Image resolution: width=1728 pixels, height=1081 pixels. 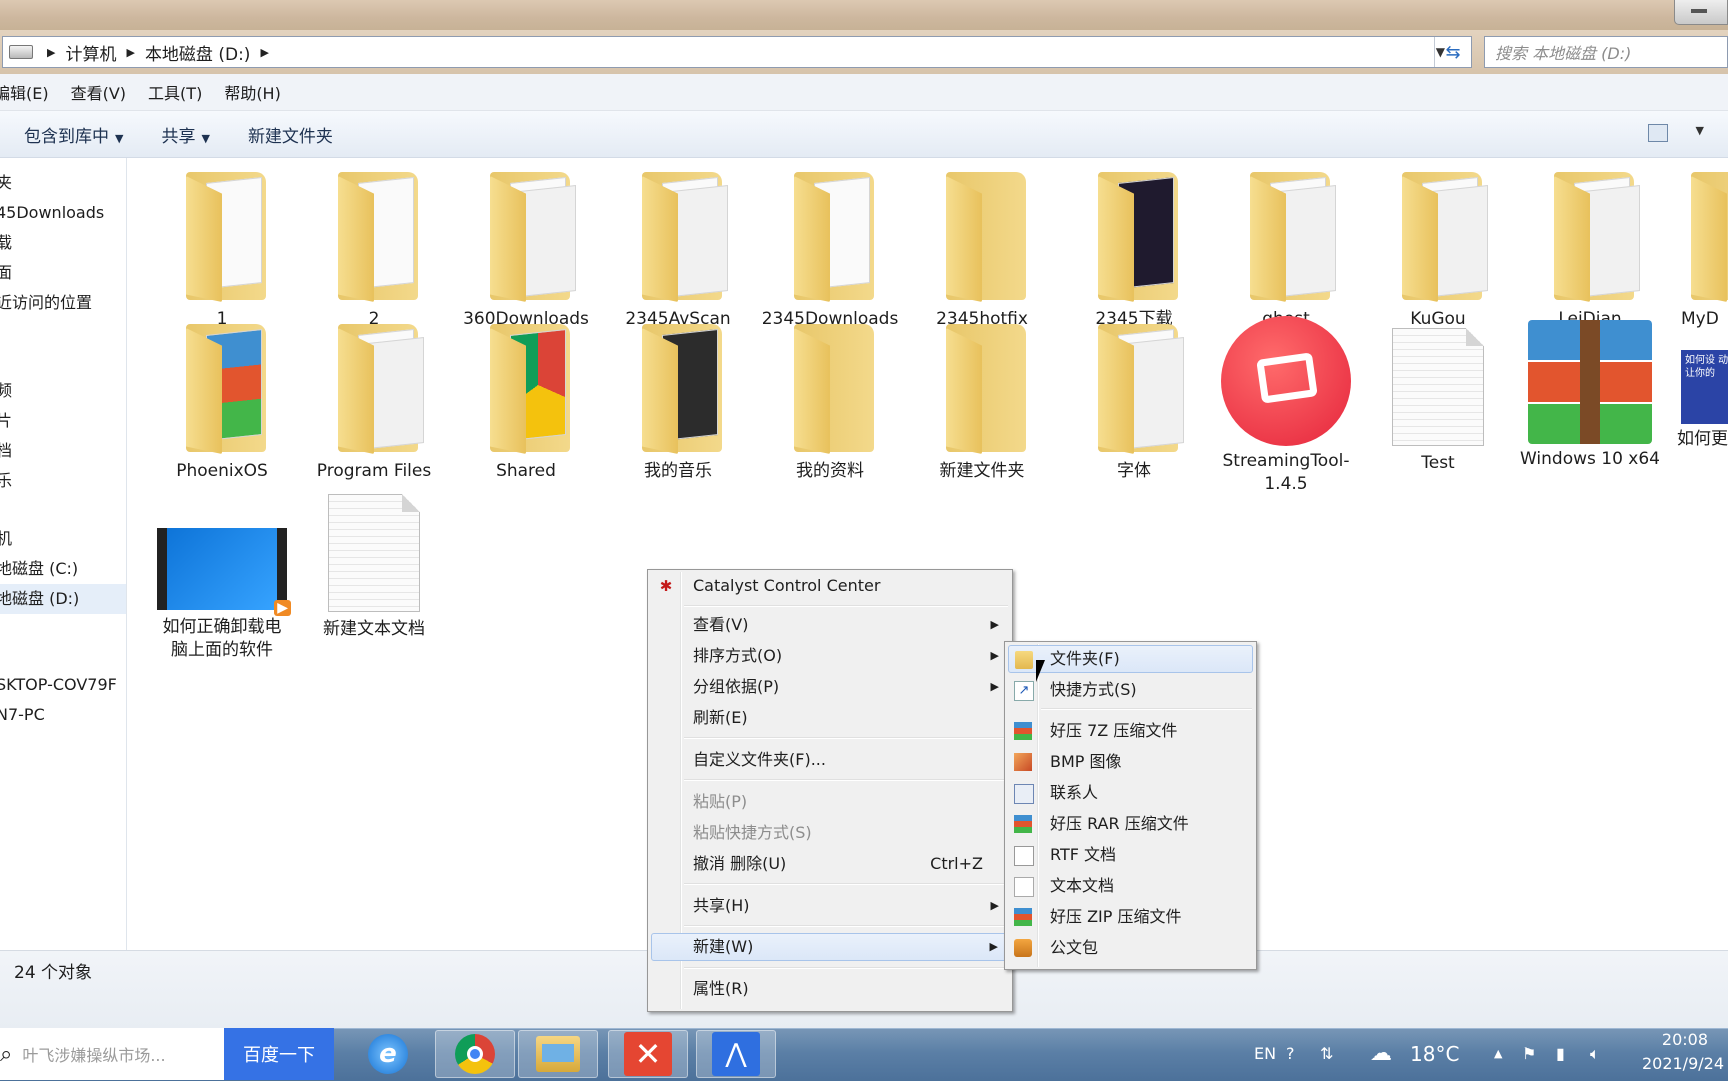 What do you see at coordinates (721, 905) in the screenshot?
I see `menu-item-label: 共享(H)` at bounding box center [721, 905].